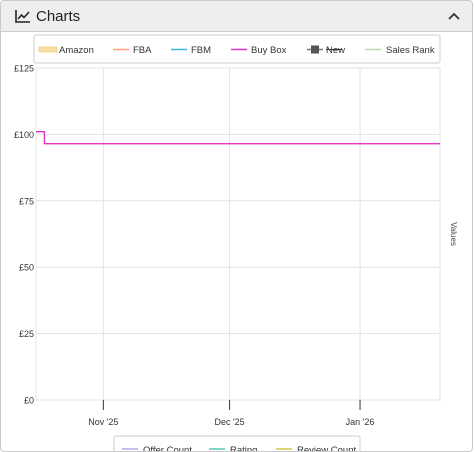 The width and height of the screenshot is (474, 452). I want to click on legend-item-review-count: Review Count, so click(326, 448).